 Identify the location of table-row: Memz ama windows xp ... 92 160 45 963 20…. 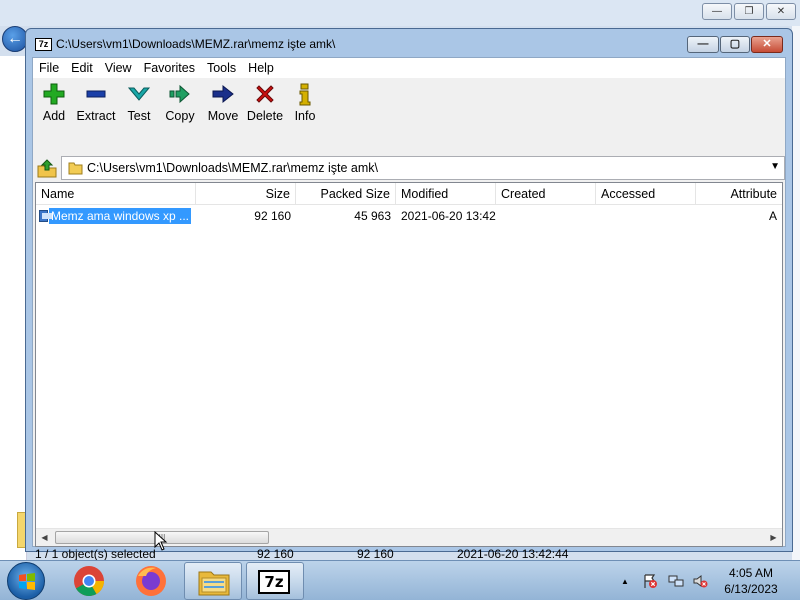
(409, 216).